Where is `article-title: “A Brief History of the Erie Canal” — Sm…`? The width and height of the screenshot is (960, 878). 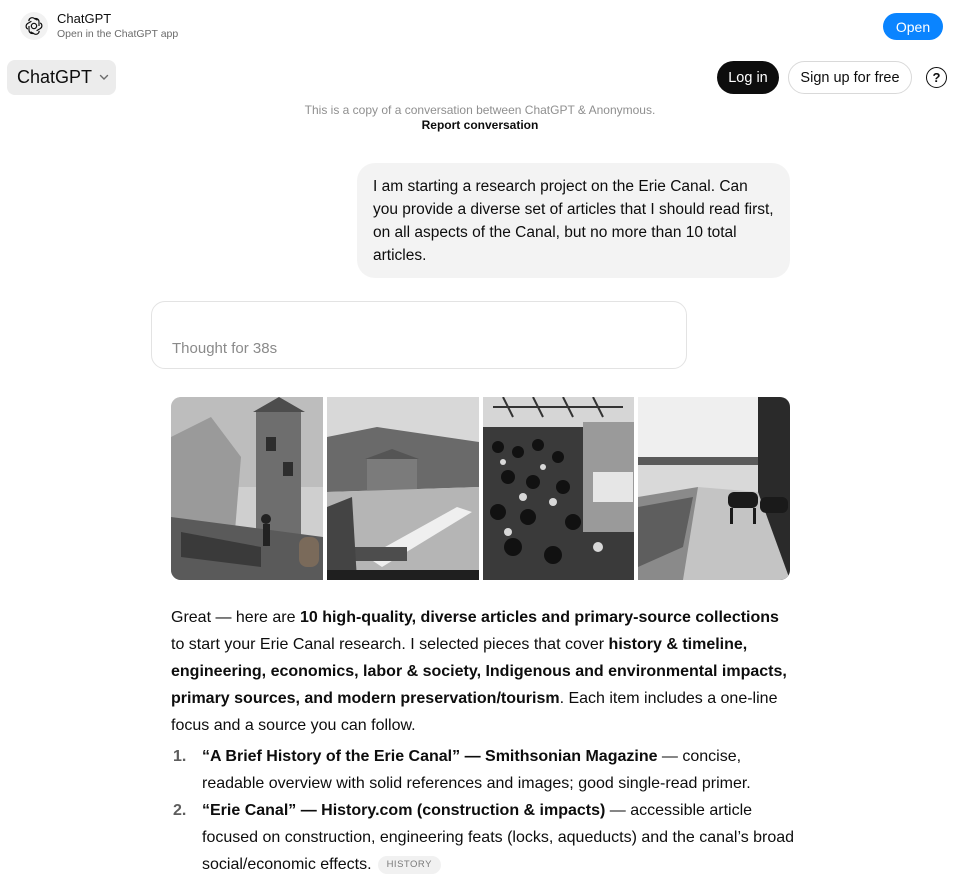
article-title: “A Brief History of the Erie Canal” — Sm… is located at coordinates (430, 756).